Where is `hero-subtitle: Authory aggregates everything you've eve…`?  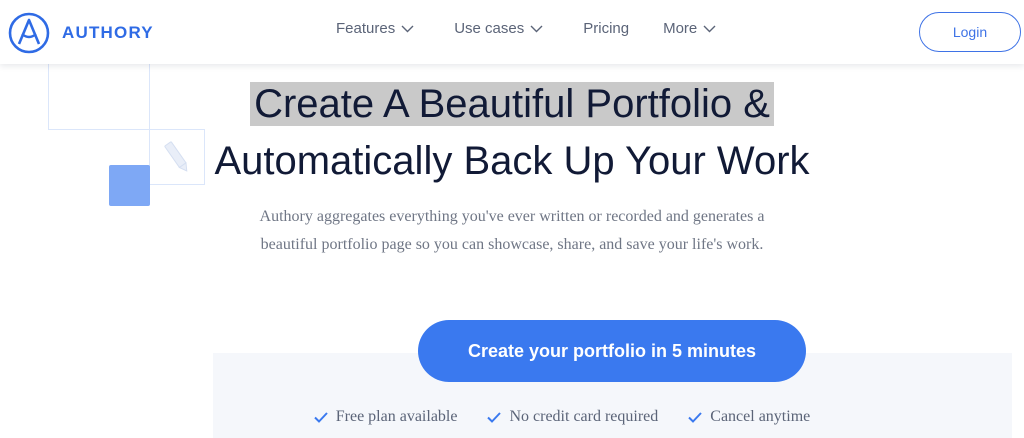
hero-subtitle: Authory aggregates everything you've eve… is located at coordinates (512, 231).